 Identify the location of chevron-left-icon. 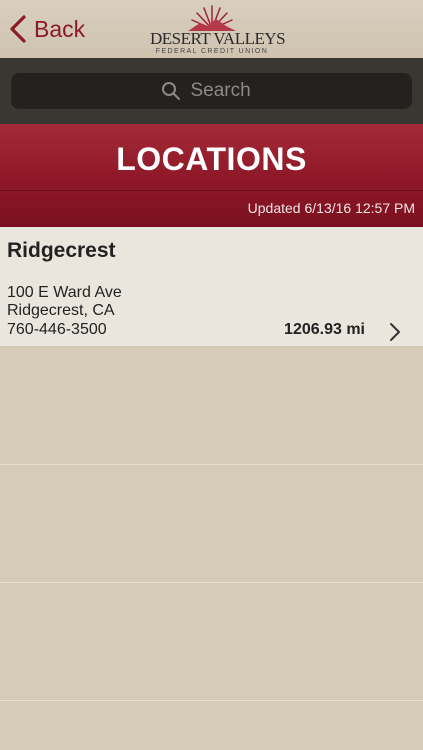
(18, 29).